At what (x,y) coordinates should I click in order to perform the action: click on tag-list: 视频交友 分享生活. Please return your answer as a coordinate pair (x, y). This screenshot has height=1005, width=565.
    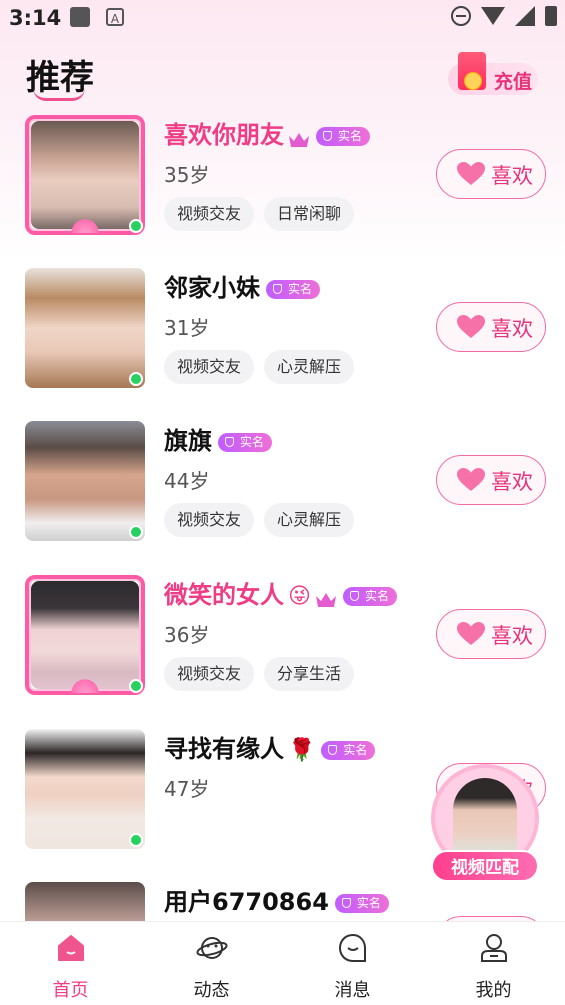
    Looking at the image, I should click on (259, 674).